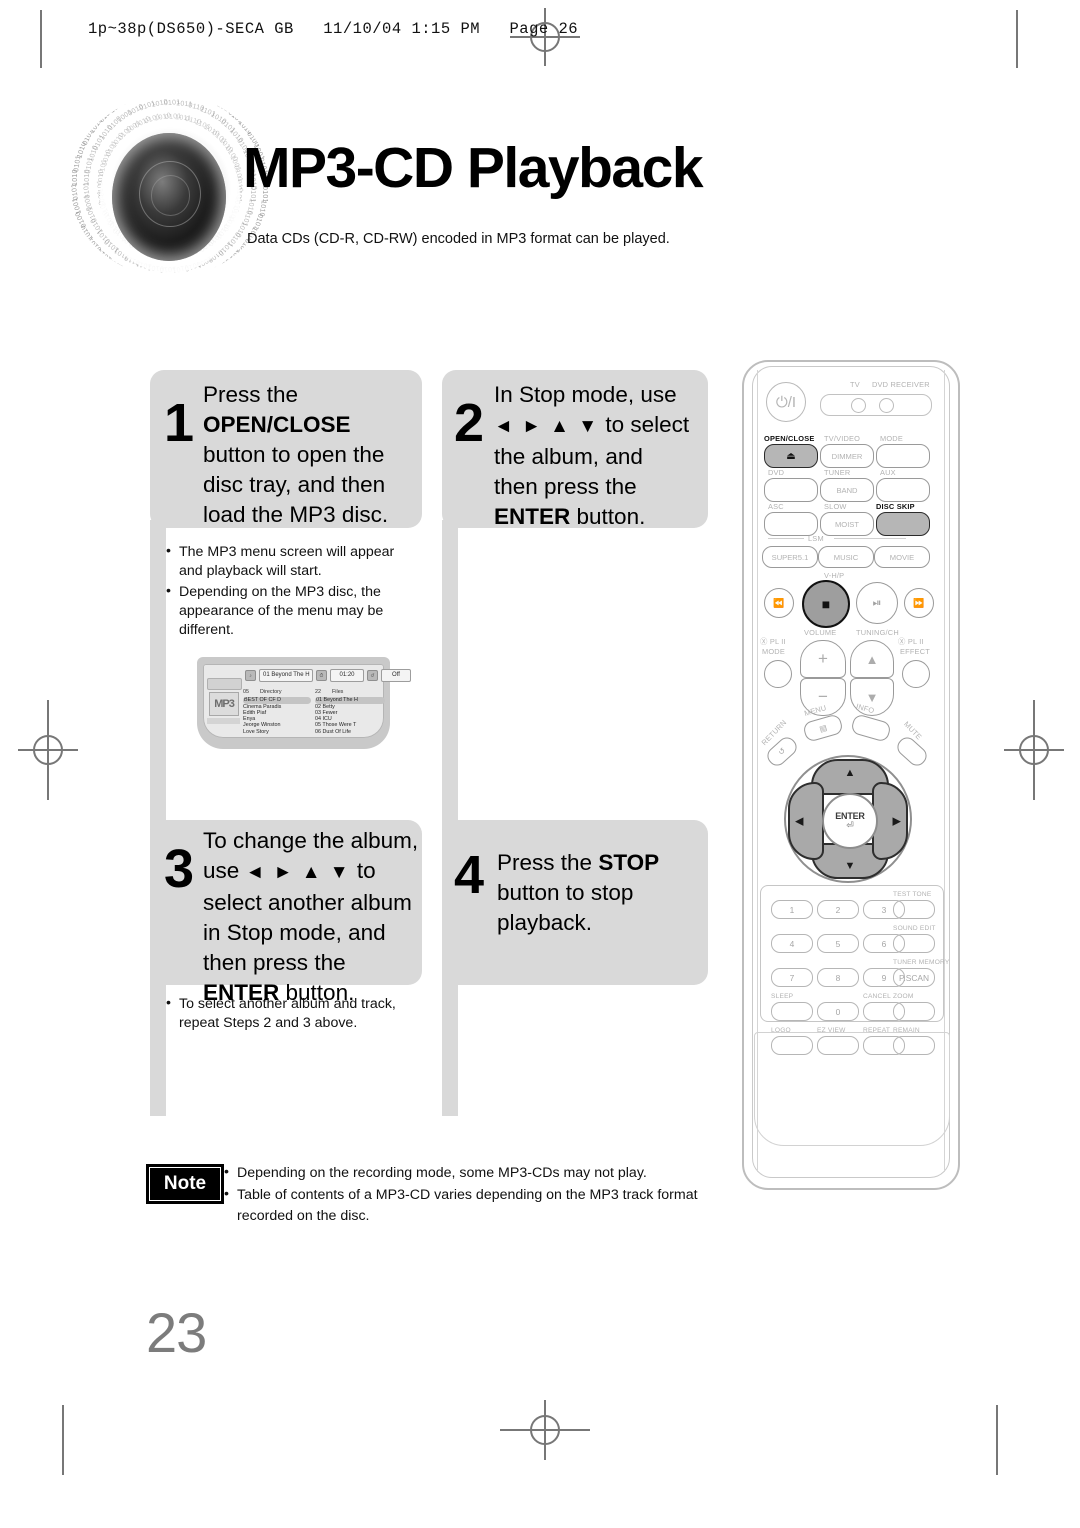  Describe the element at coordinates (838, 943) in the screenshot. I see `keypad-button-5: 5` at that location.